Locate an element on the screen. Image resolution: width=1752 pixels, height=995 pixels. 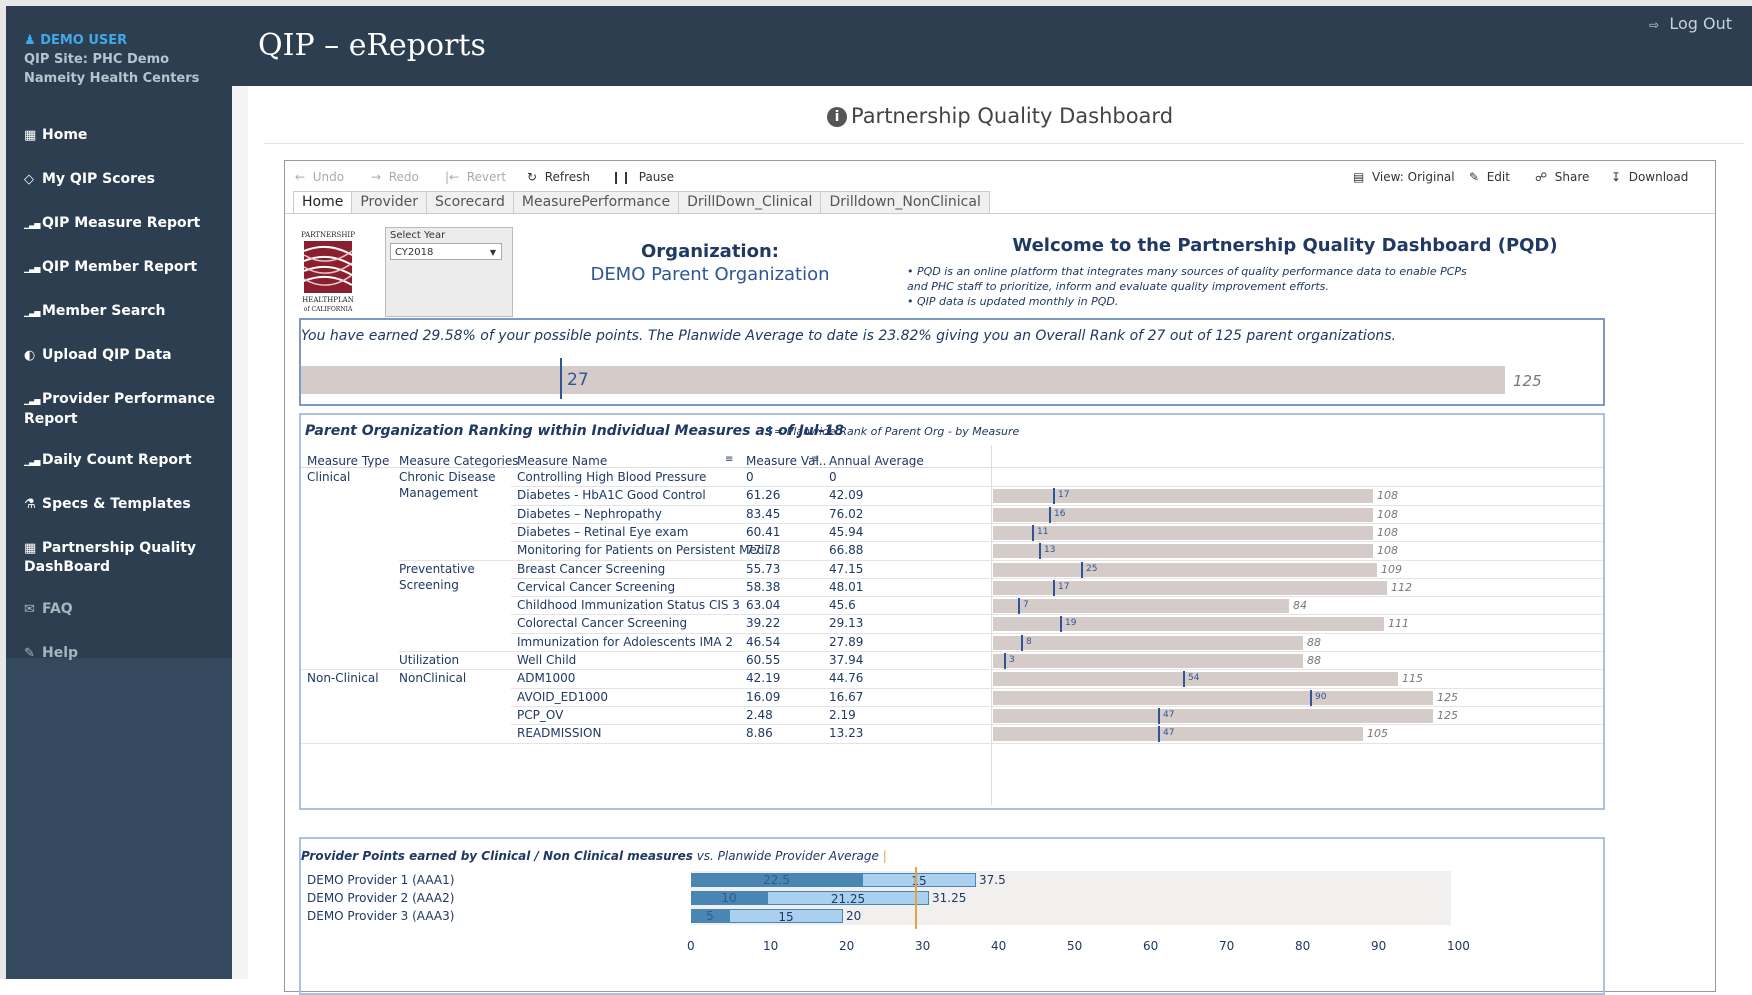
measure-value: 39.22 is located at coordinates (763, 623).